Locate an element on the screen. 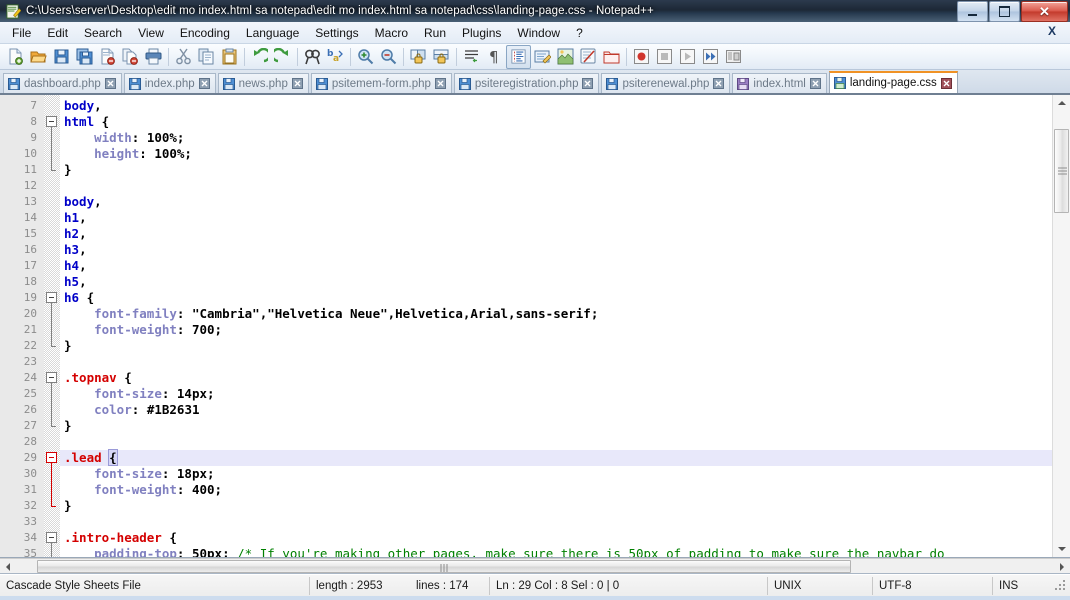 The image size is (1070, 600). copy-button is located at coordinates (206, 57).